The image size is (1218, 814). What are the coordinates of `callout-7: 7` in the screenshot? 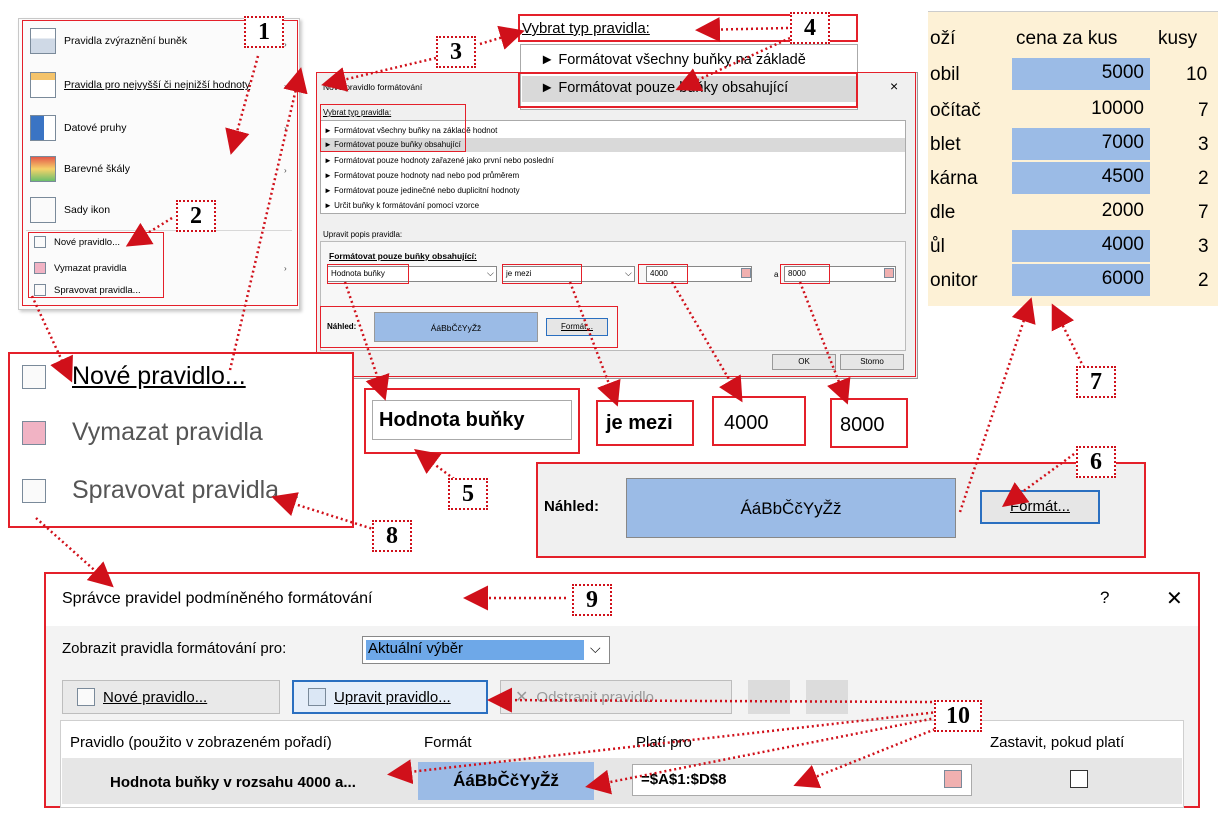 It's located at (1096, 382).